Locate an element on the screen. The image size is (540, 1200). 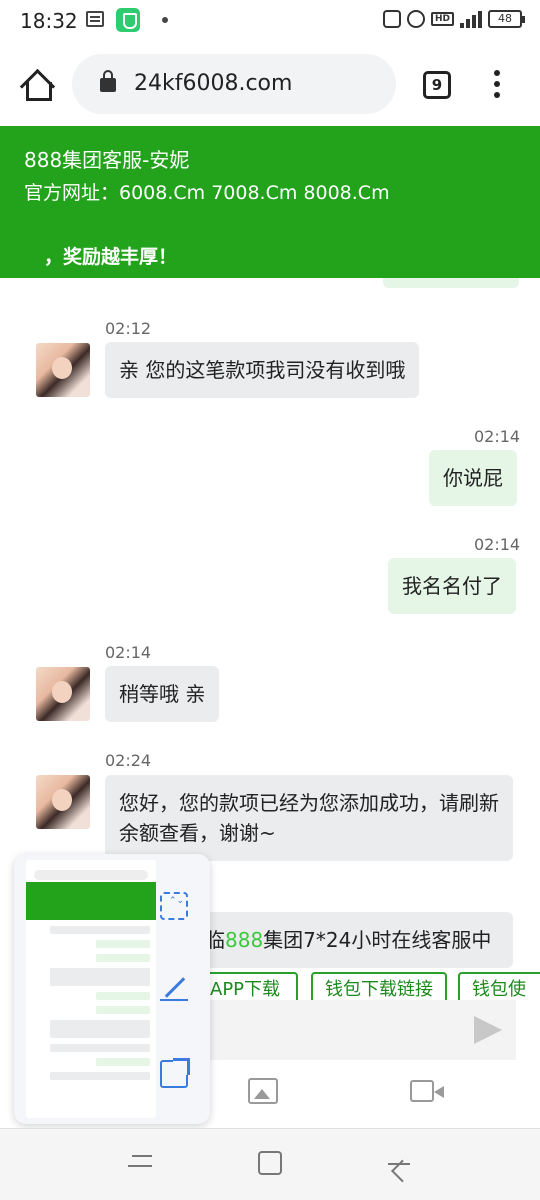
official-site-line: 官方网址：6008.Cm 7008.Cm 8008.Cm is located at coordinates (207, 193).